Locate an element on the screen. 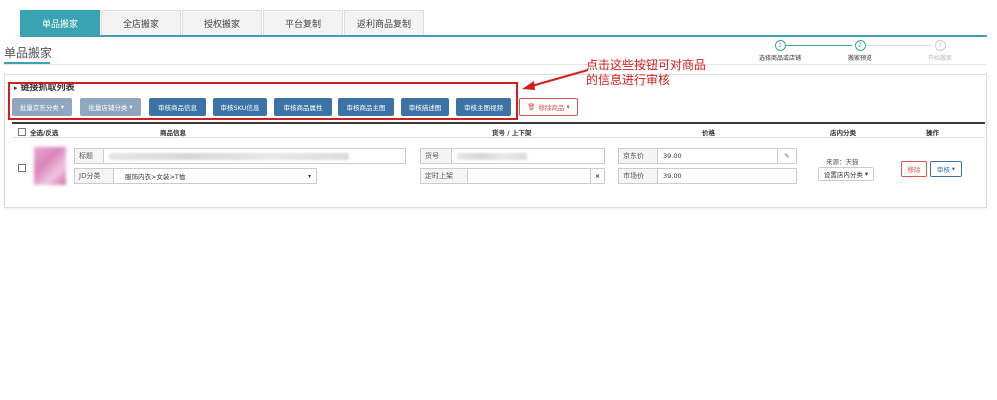 The width and height of the screenshot is (997, 400). edit-price-icon: ✎ is located at coordinates (787, 156).